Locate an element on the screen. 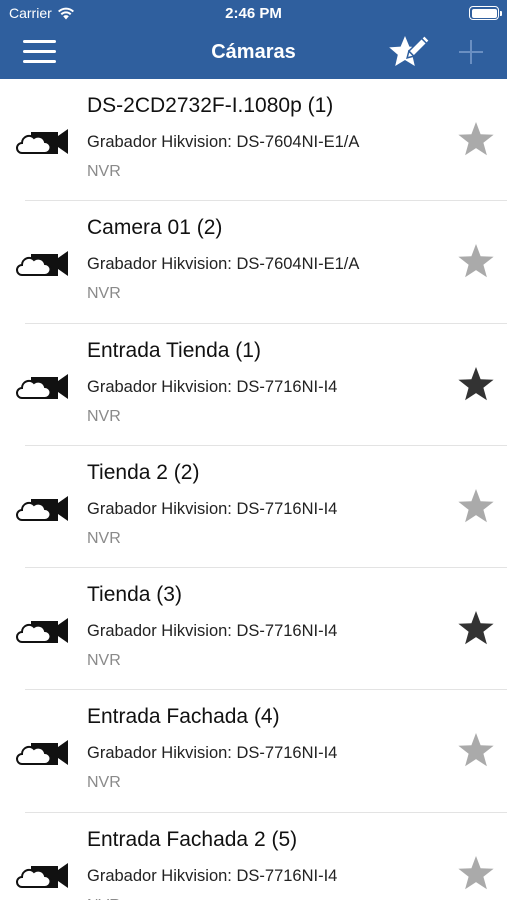  star-pencil-icon is located at coordinates (408, 52).